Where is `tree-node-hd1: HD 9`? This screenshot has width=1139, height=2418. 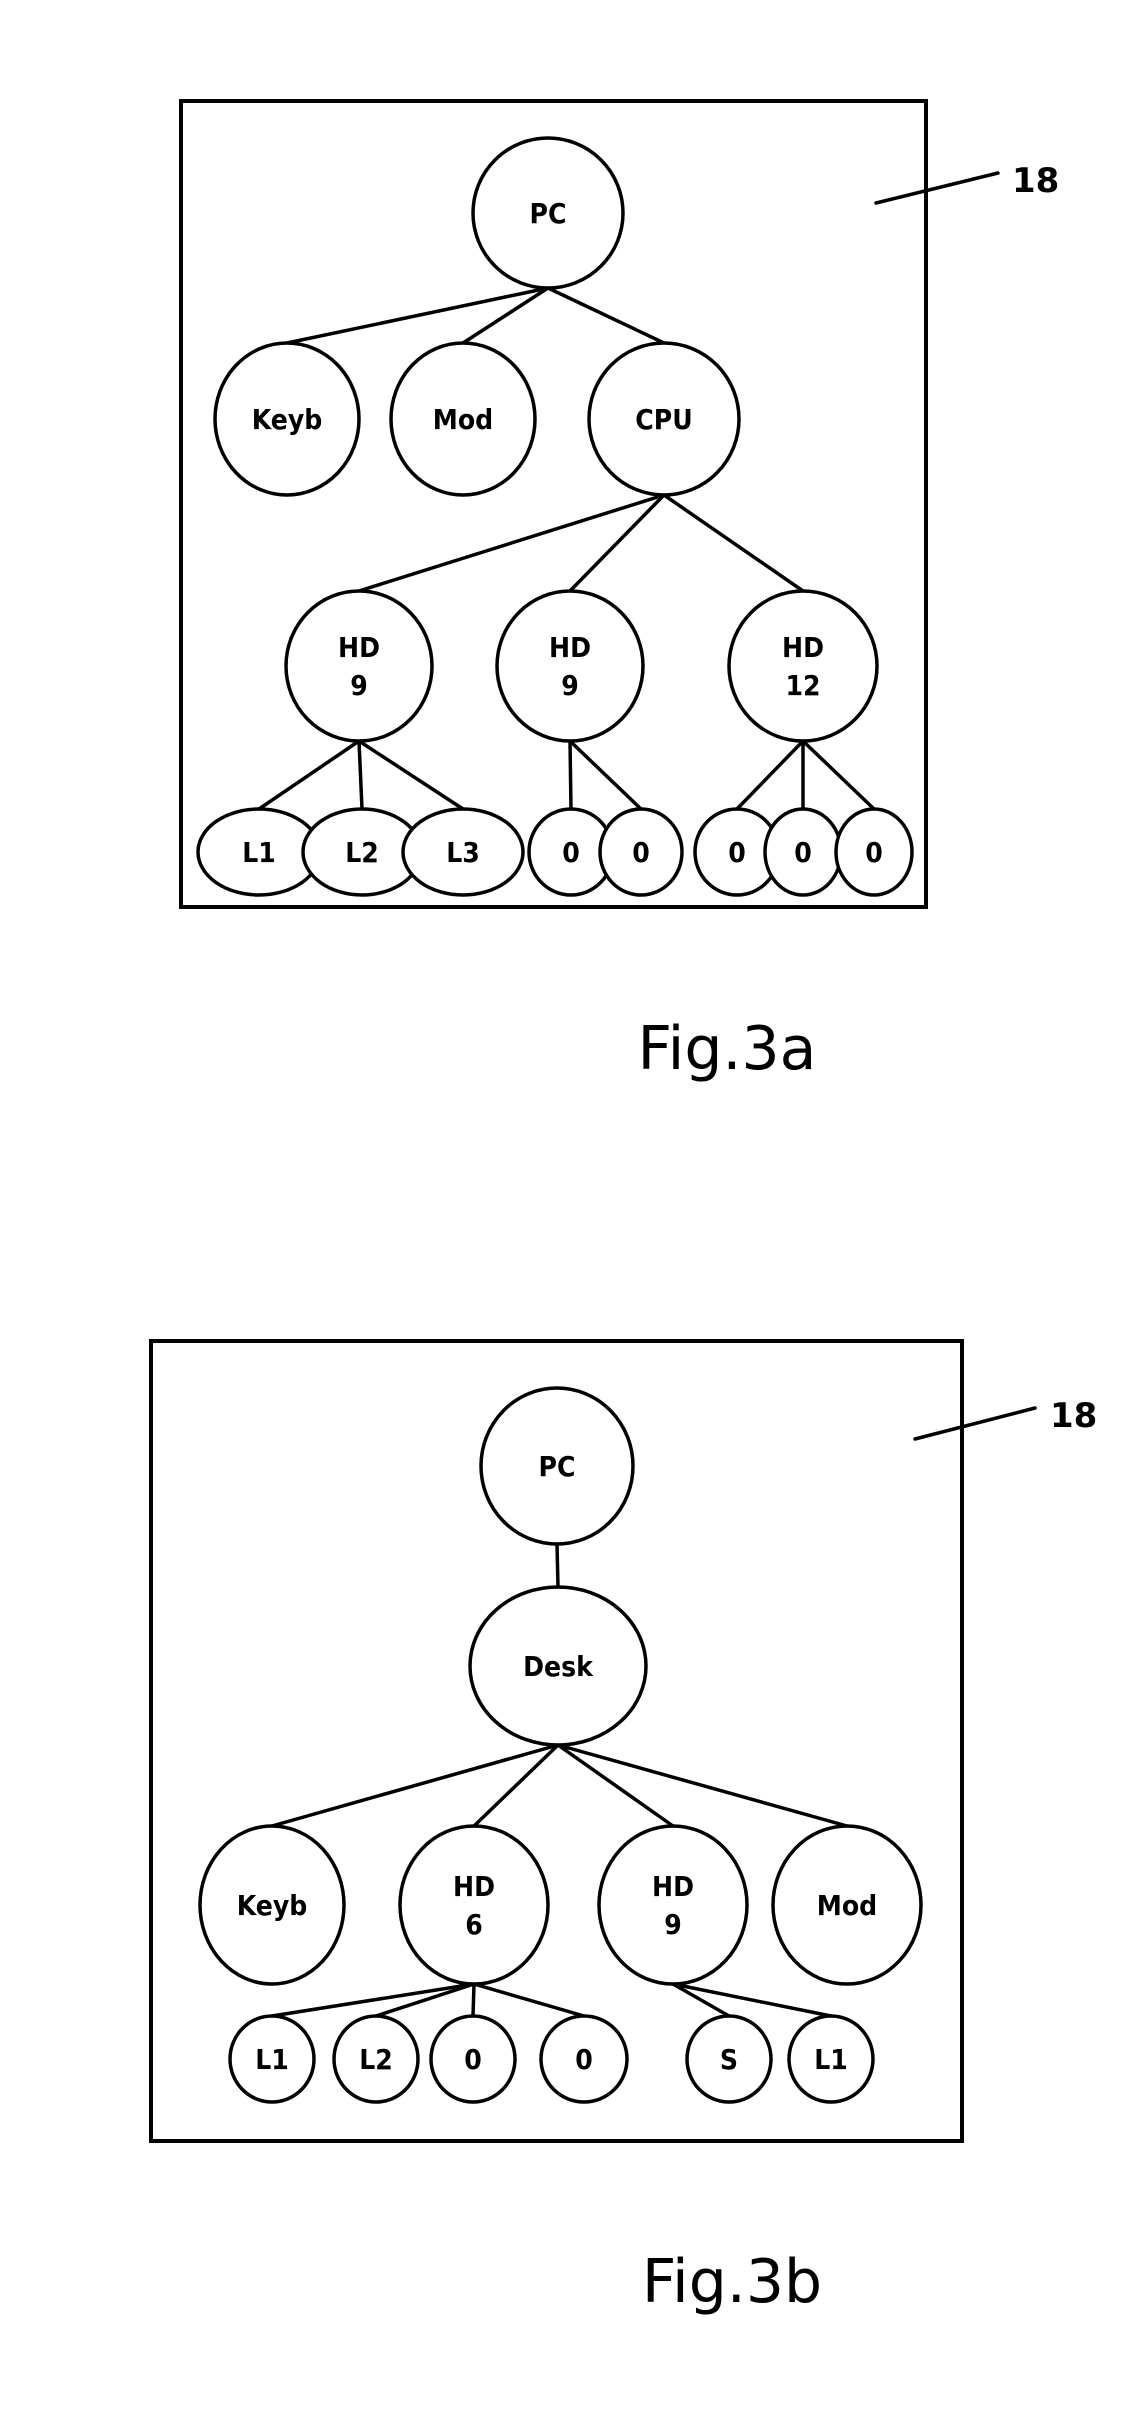
tree-node-hd1: HD 9 is located at coordinates (359, 666).